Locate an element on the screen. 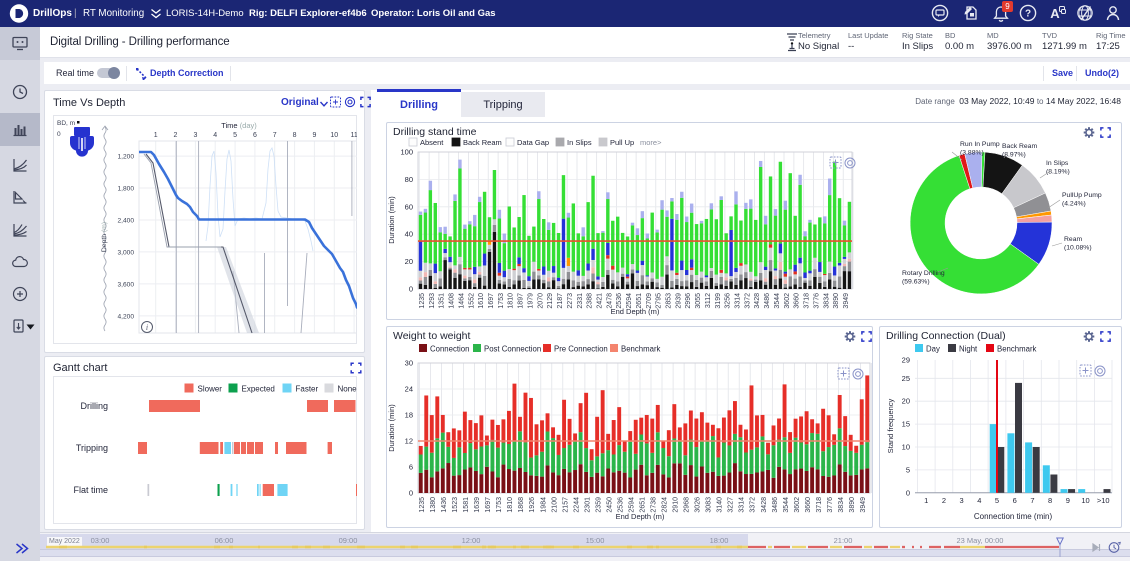 Image resolution: width=1130 pixels, height=561 pixels. svg-text: Data Gap is located at coordinates (533, 142).